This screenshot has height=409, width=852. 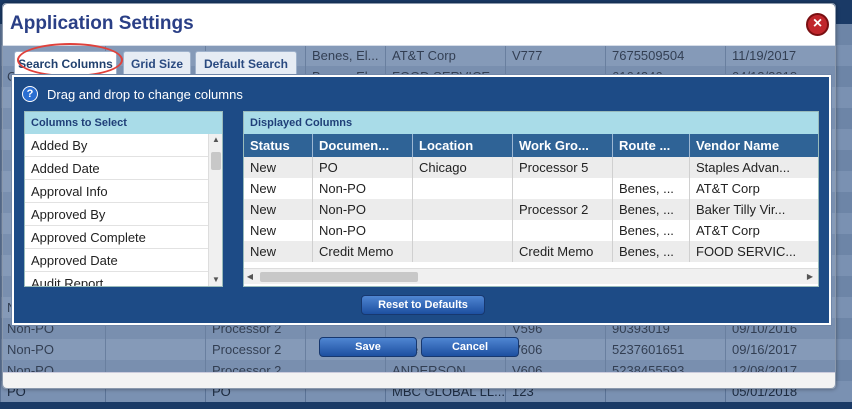 I want to click on column-option: Added By, so click(x=116, y=145).